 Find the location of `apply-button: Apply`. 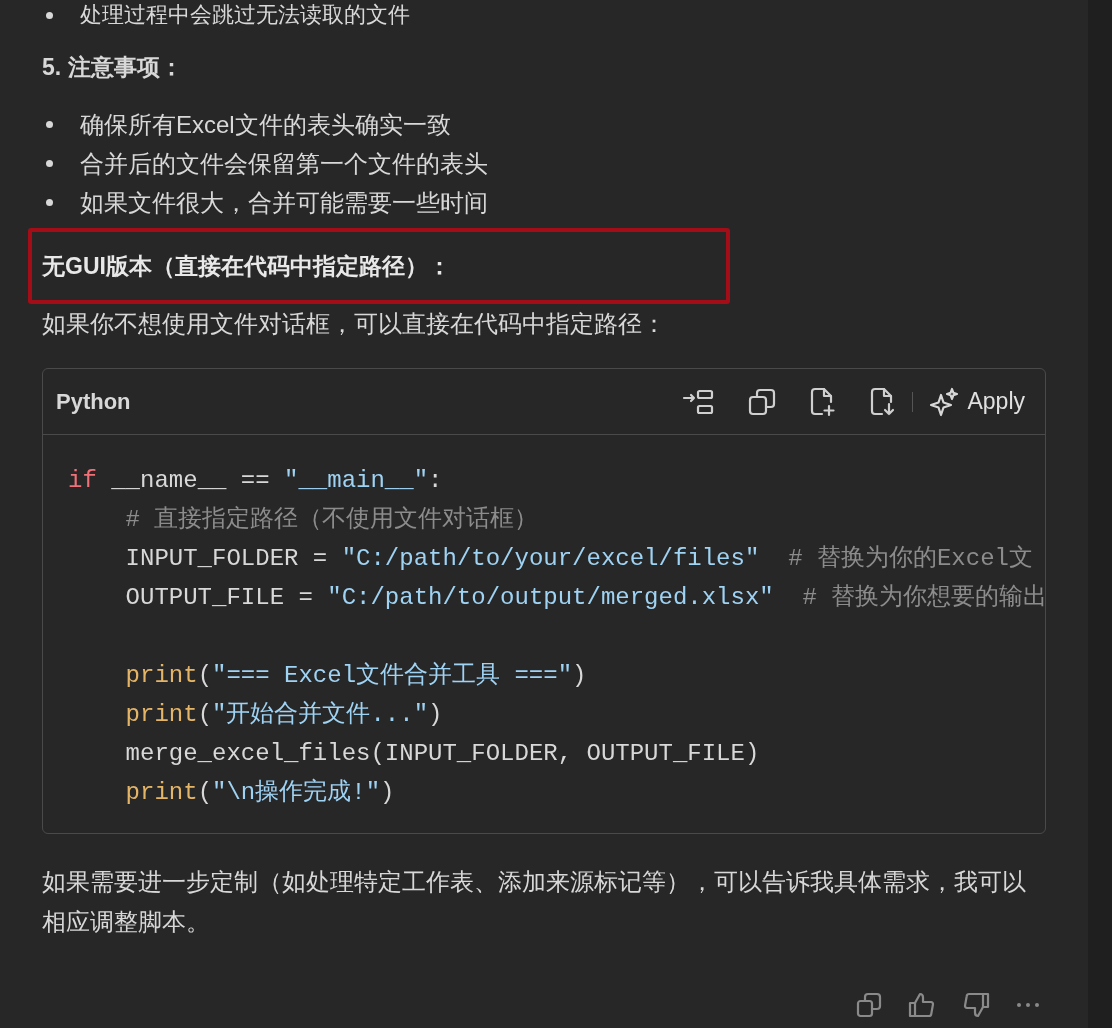

apply-button: Apply is located at coordinates (977, 401).